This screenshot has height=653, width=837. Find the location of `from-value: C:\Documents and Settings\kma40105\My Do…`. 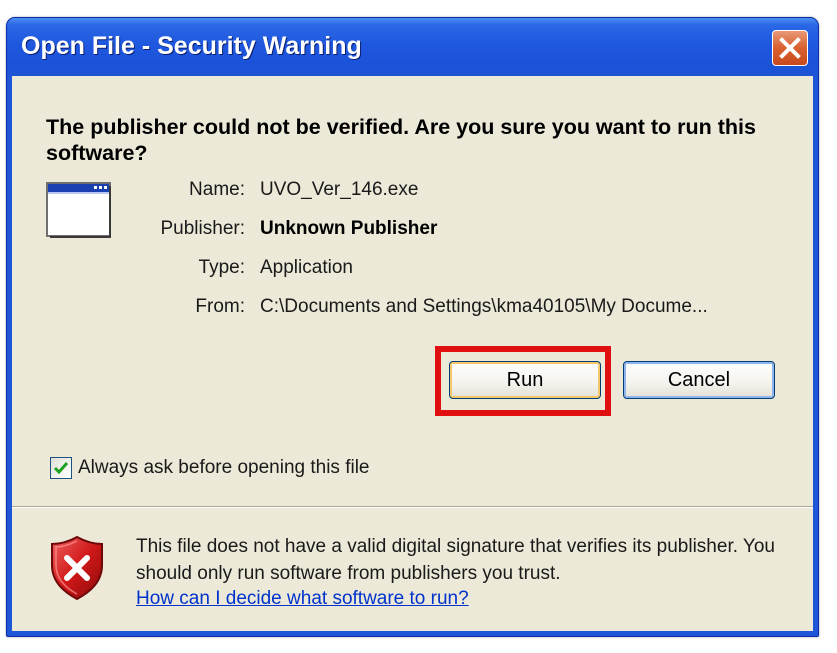

from-value: C:\Documents and Settings\kma40105\My Do… is located at coordinates (484, 306).